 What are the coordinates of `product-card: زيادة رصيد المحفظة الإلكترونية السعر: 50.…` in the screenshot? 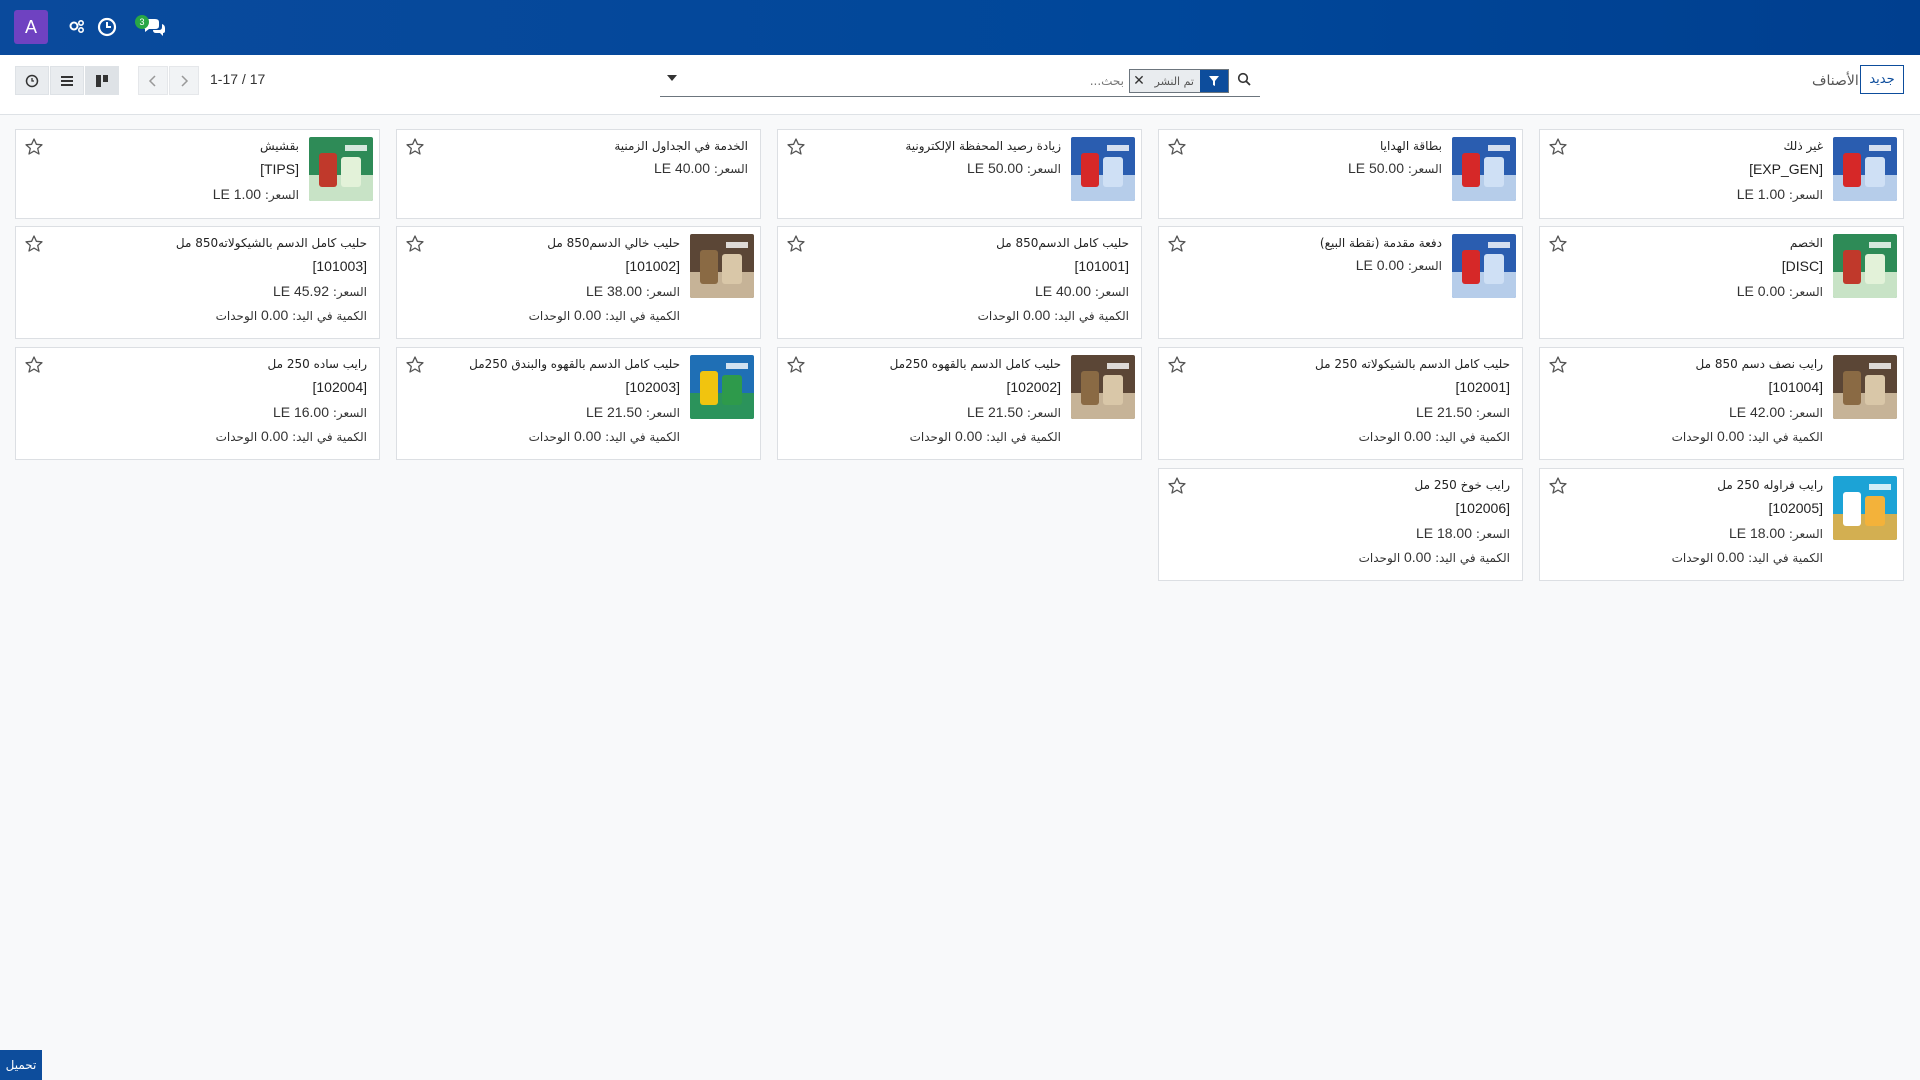 It's located at (959, 174).